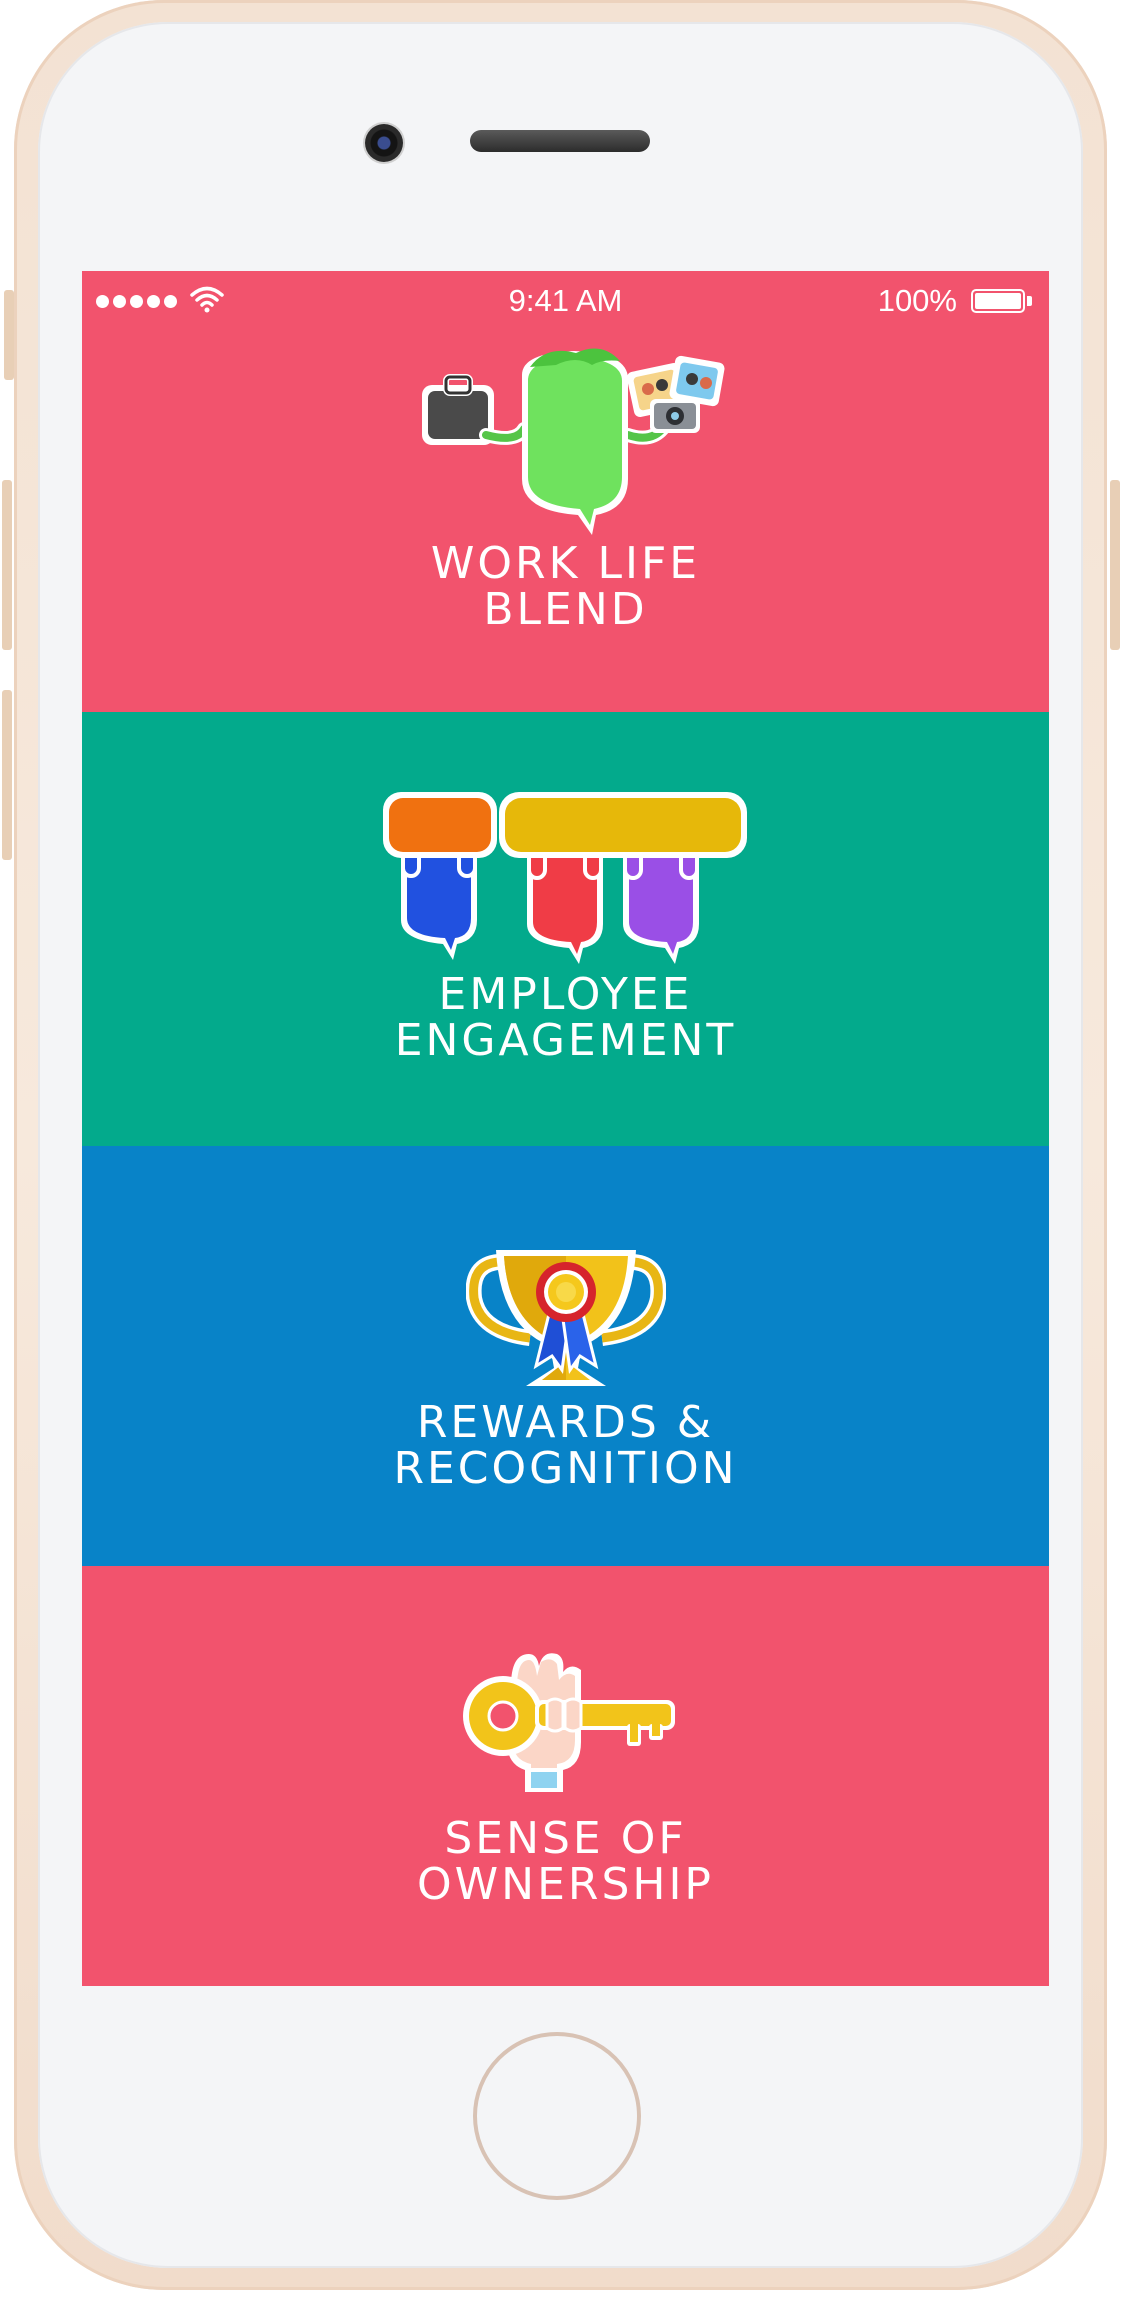 This screenshot has height=2311, width=1123. What do you see at coordinates (557, 2116) in the screenshot?
I see `home-button` at bounding box center [557, 2116].